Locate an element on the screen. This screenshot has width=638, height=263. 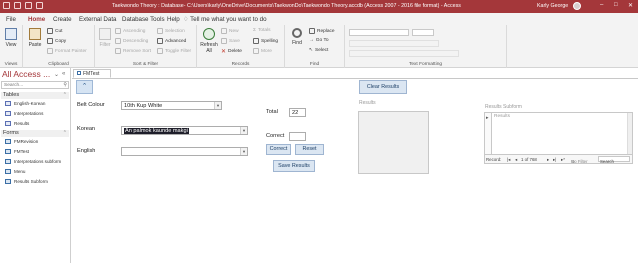
nav-item-fmtest: FMTest is located at coordinates (17, 151).